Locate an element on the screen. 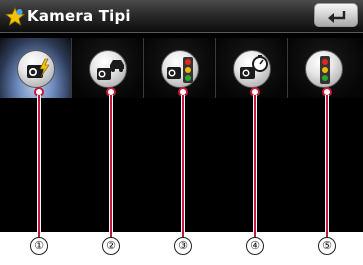 The image size is (363, 265). camera-flash-icon is located at coordinates (36, 69).